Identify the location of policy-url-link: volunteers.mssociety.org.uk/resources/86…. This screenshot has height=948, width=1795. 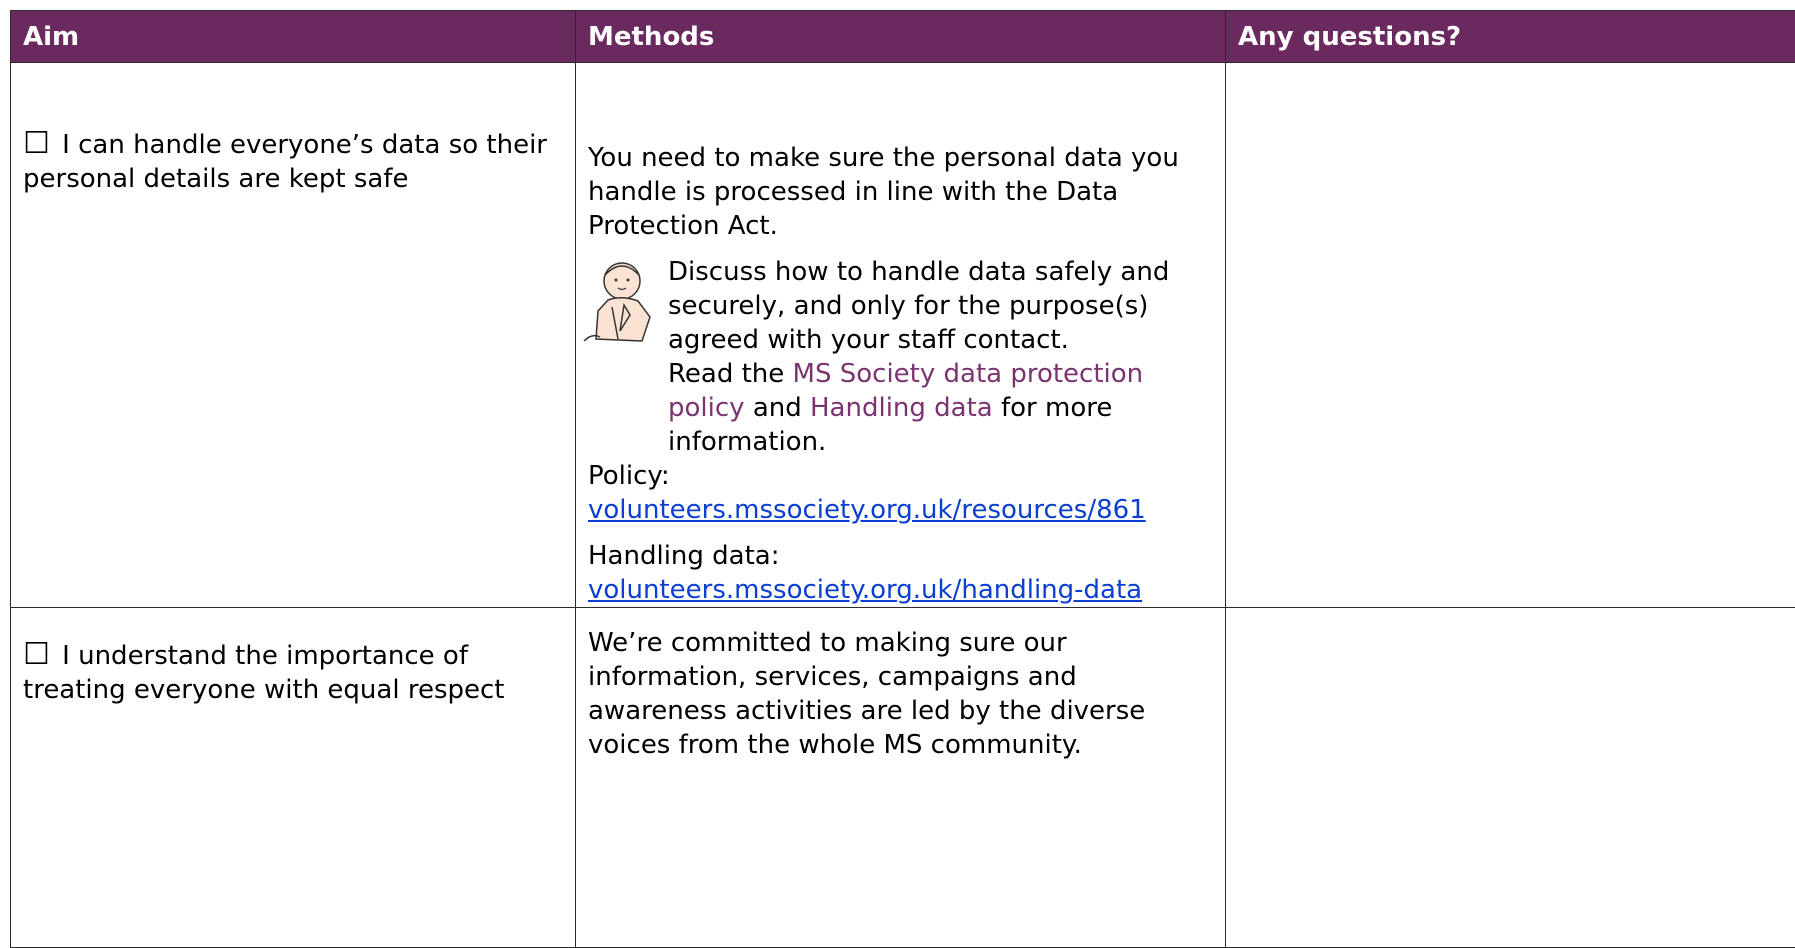
(867, 510).